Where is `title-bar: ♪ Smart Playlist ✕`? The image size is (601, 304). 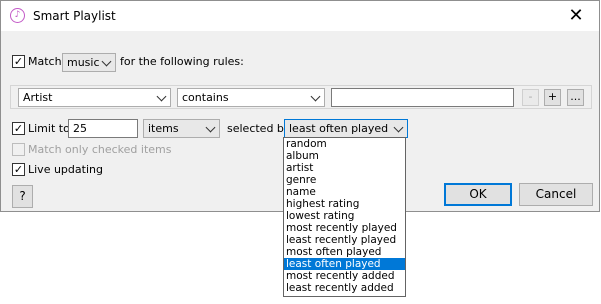
title-bar: ♪ Smart Playlist ✕ is located at coordinates (300, 16).